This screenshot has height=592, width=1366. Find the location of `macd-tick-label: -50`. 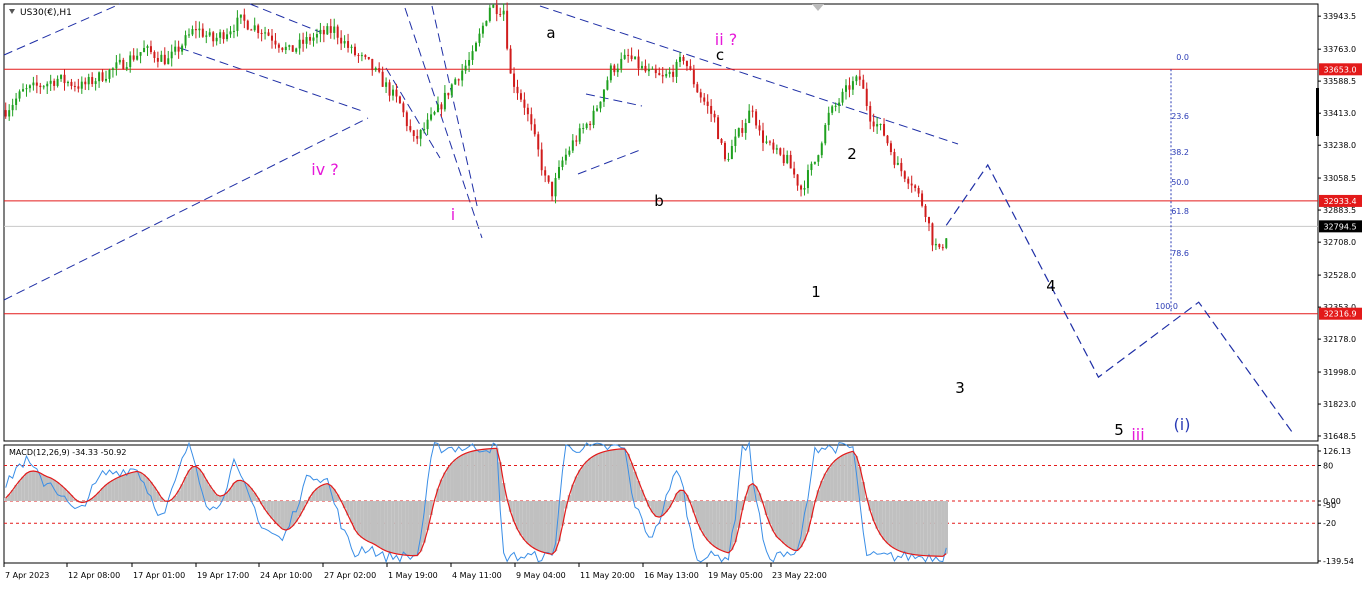

macd-tick-label: -50 is located at coordinates (1329, 505).